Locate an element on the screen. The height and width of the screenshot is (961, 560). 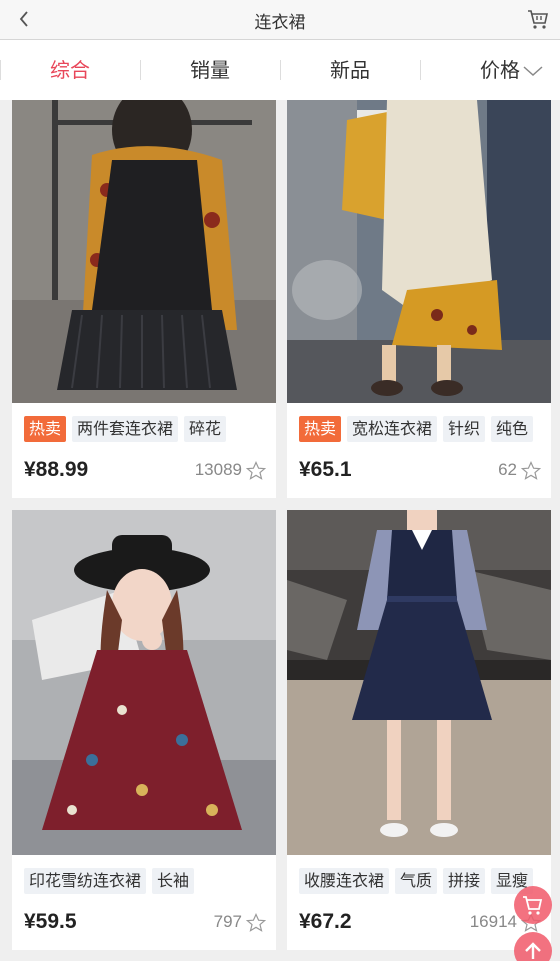
top-navigation-bar: 连衣裙 is located at coordinates (280, 20).